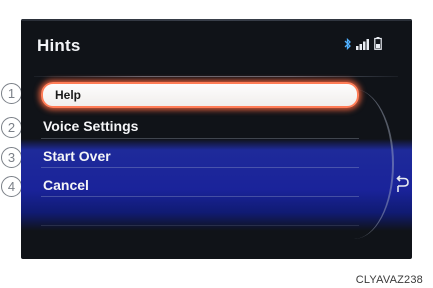  I want to click on battery-icon, so click(378, 46).